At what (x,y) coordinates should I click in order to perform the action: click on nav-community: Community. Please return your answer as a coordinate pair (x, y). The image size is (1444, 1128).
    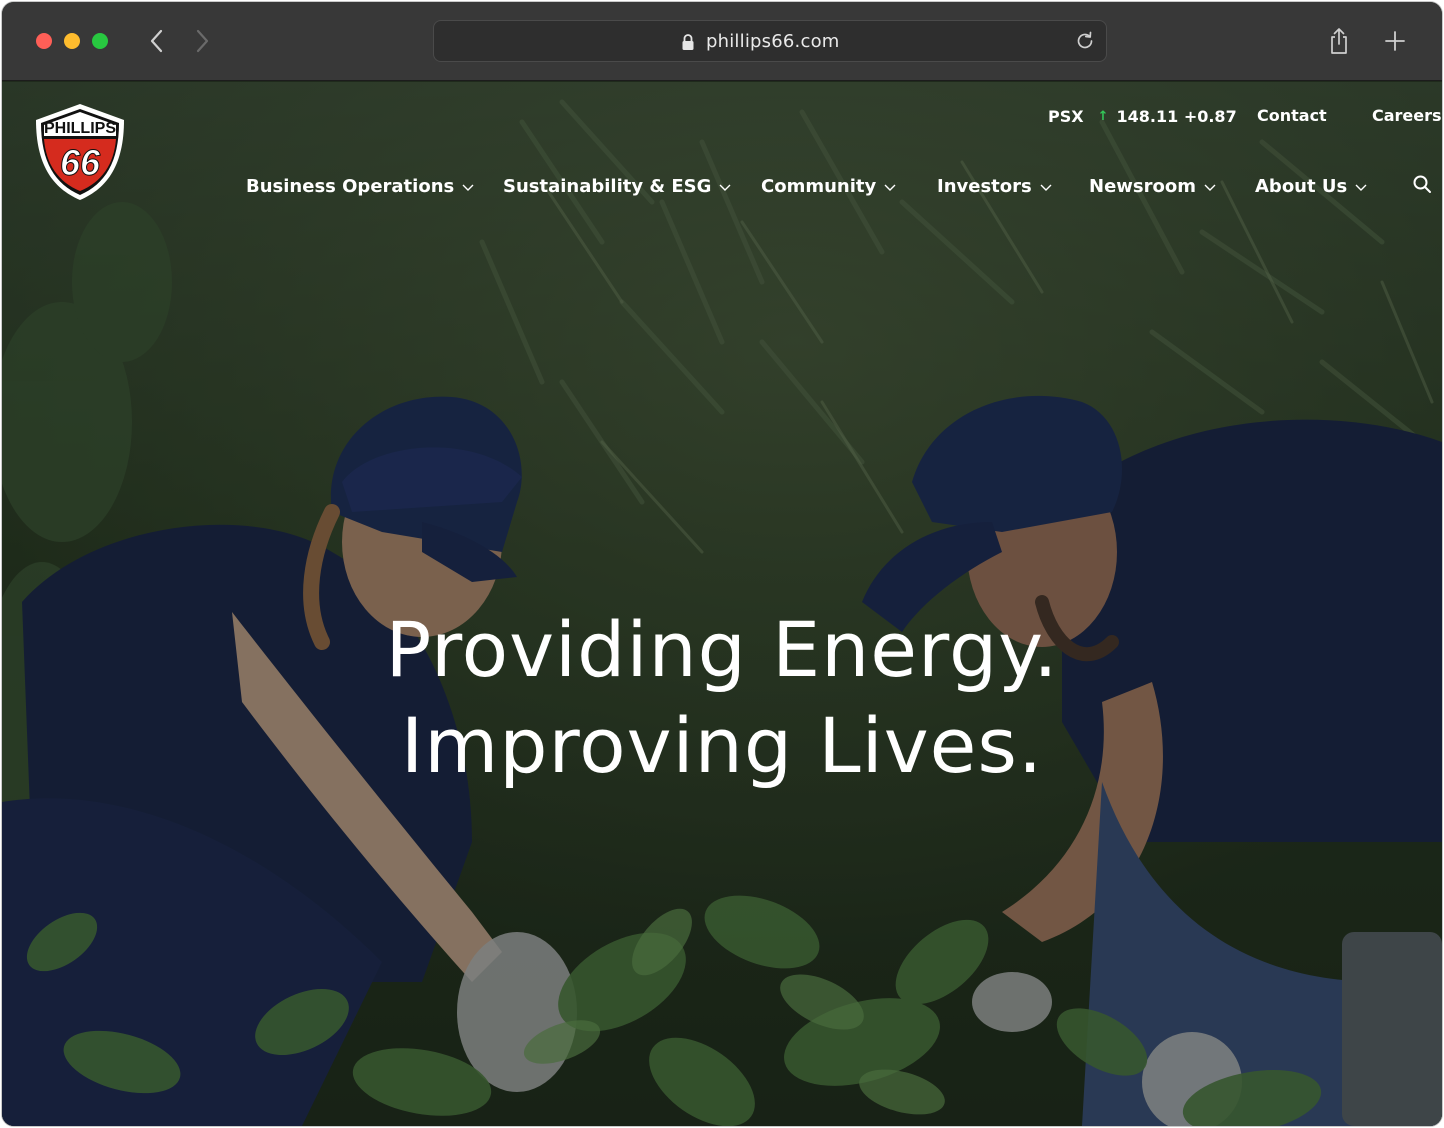
    Looking at the image, I should click on (828, 186).